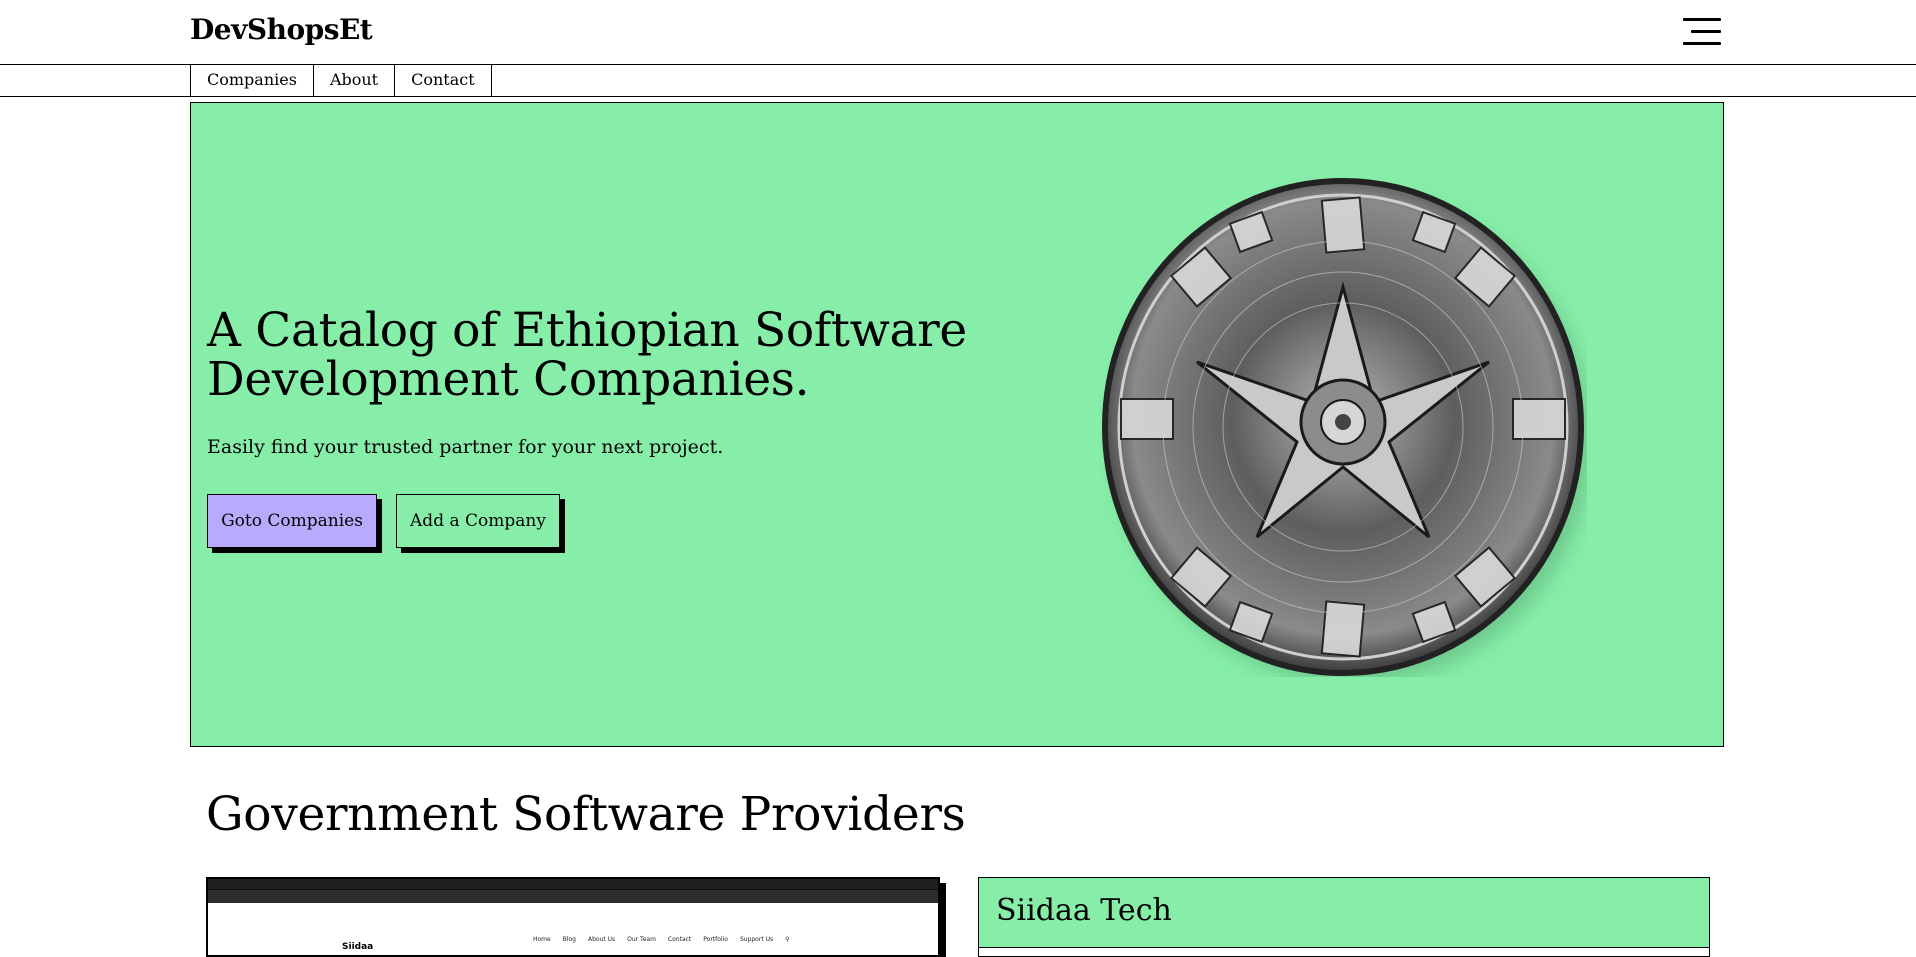 Image resolution: width=1916 pixels, height=957 pixels. I want to click on browser-tab-strip, so click(573, 884).